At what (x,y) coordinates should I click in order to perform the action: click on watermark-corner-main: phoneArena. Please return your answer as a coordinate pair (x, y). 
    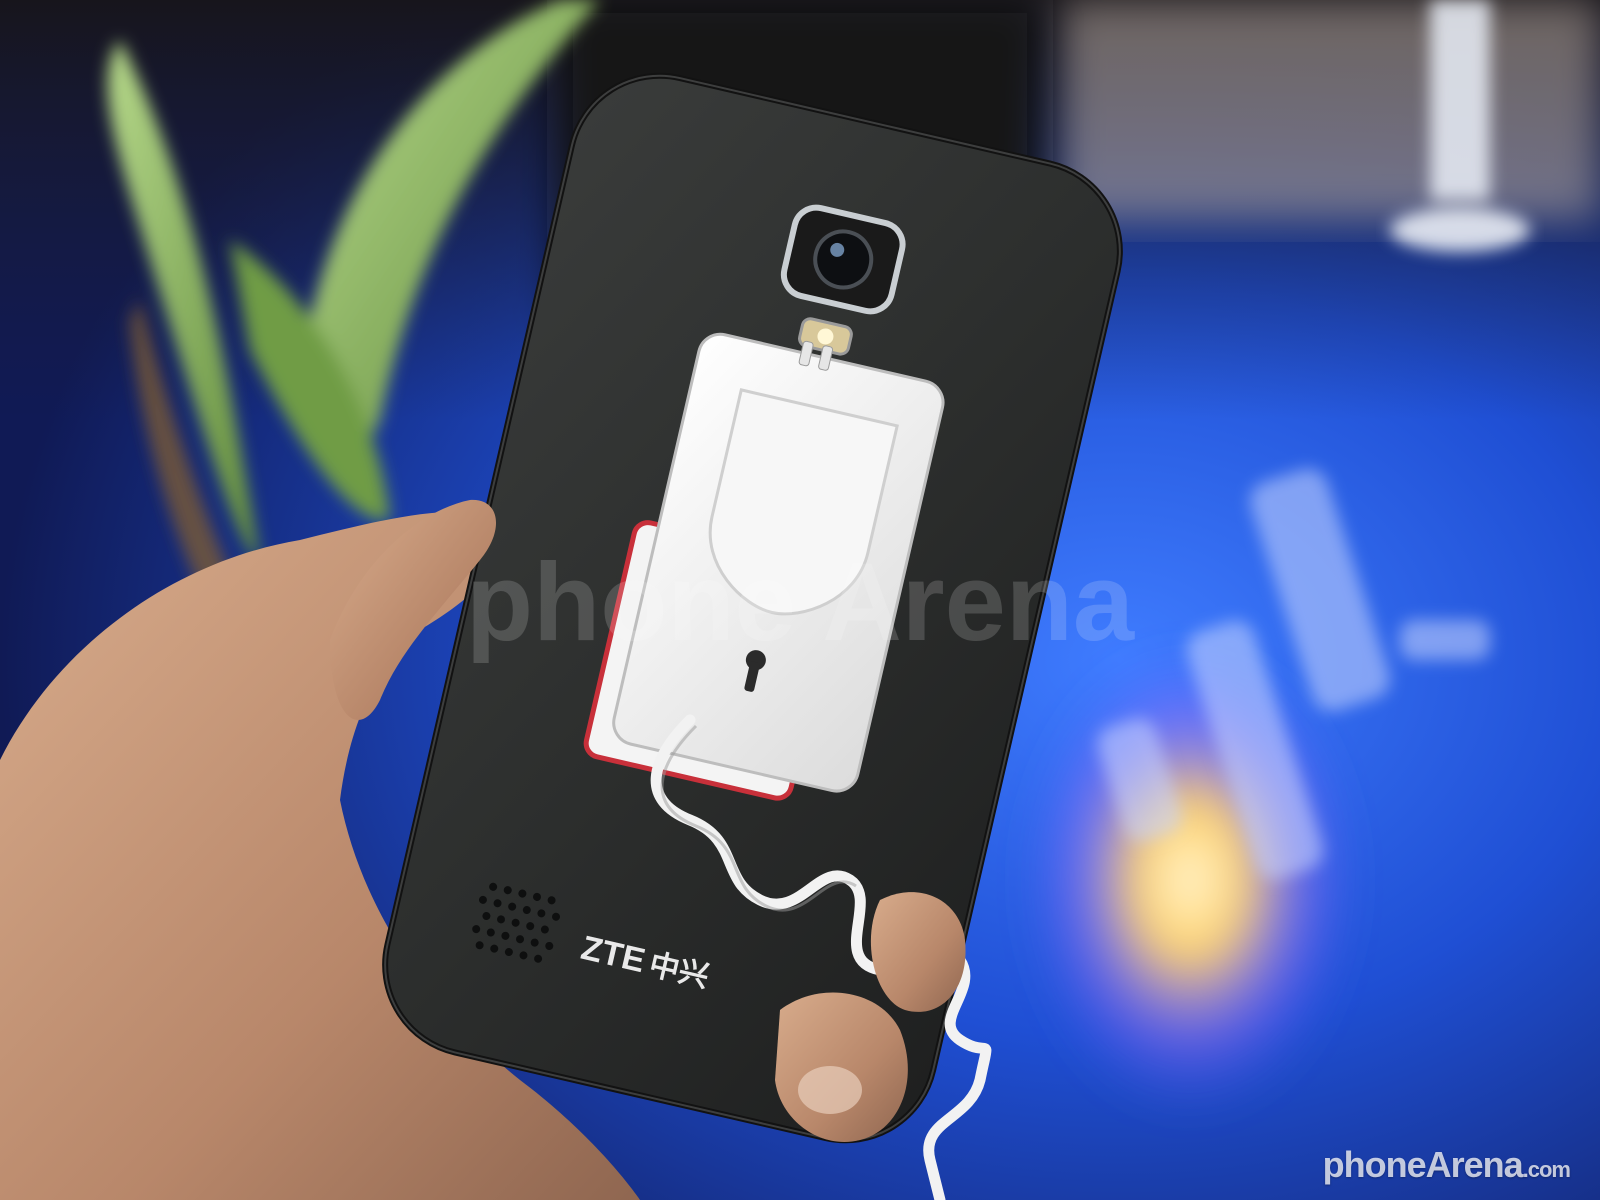
    Looking at the image, I should click on (1423, 1164).